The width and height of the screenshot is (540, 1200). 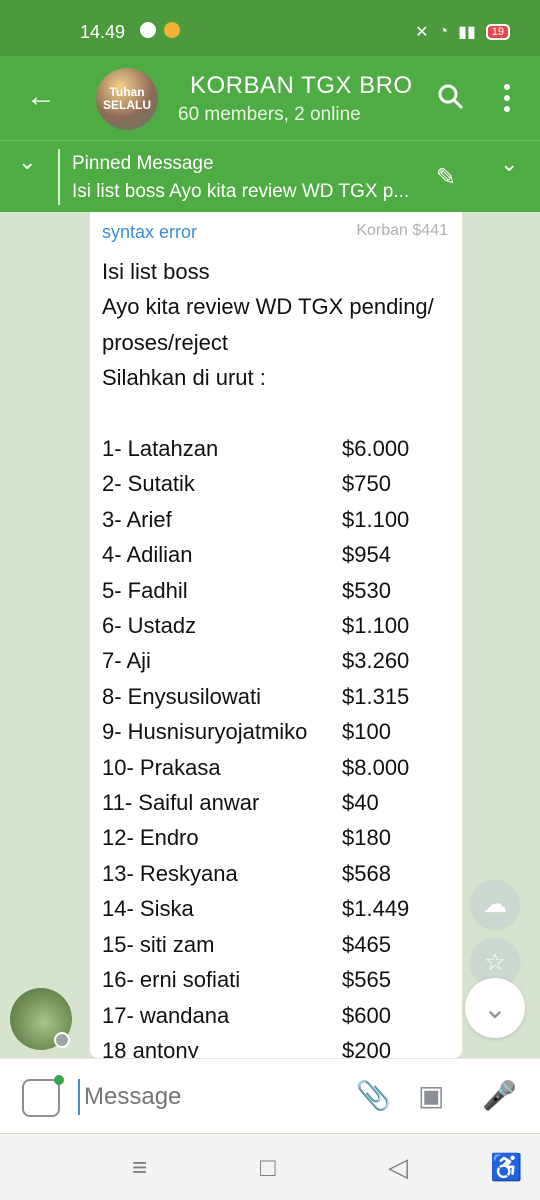 I want to click on app-notification-icon, so click(x=172, y=30).